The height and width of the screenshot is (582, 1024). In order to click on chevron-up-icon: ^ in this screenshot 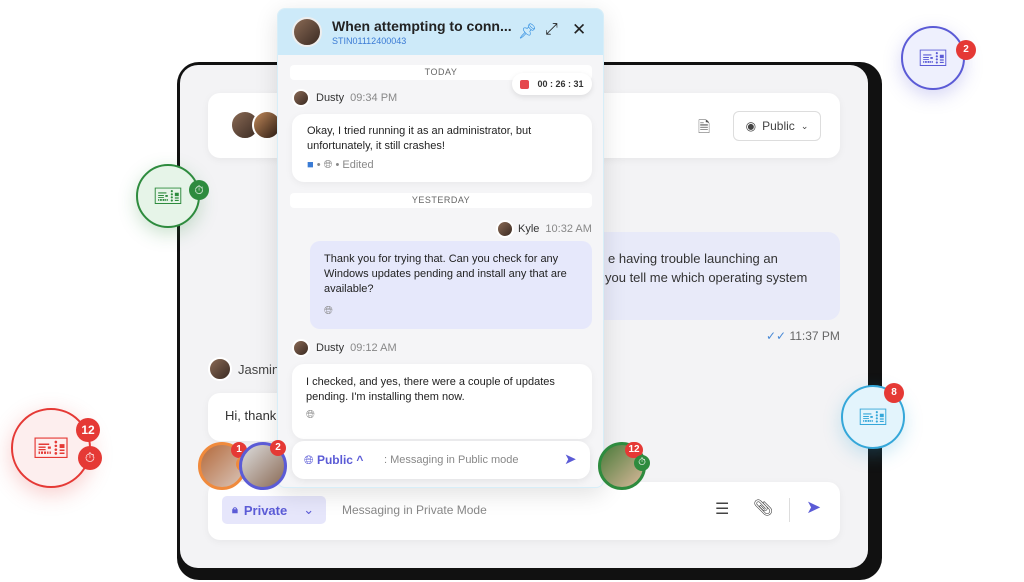, I will do `click(360, 460)`.